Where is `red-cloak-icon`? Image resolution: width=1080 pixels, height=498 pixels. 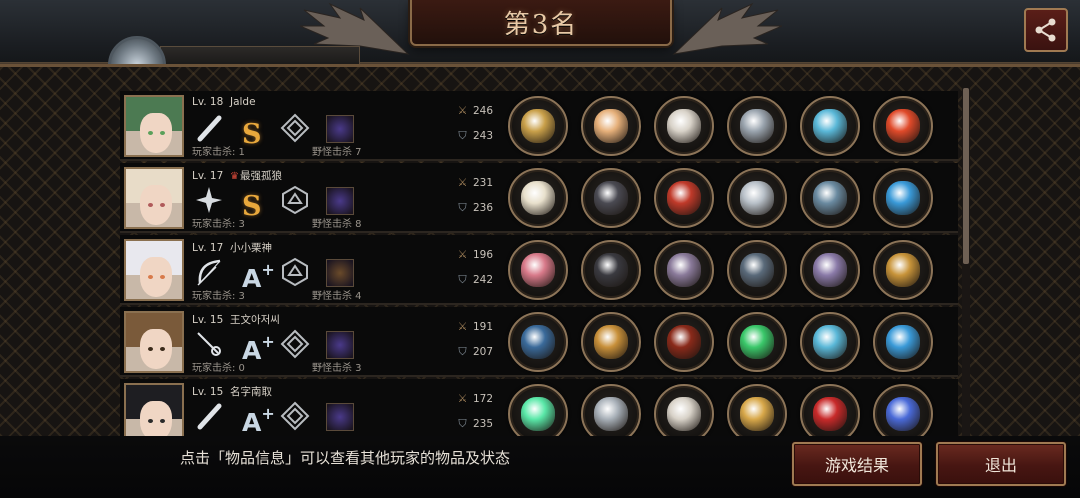 red-cloak-icon is located at coordinates (684, 198).